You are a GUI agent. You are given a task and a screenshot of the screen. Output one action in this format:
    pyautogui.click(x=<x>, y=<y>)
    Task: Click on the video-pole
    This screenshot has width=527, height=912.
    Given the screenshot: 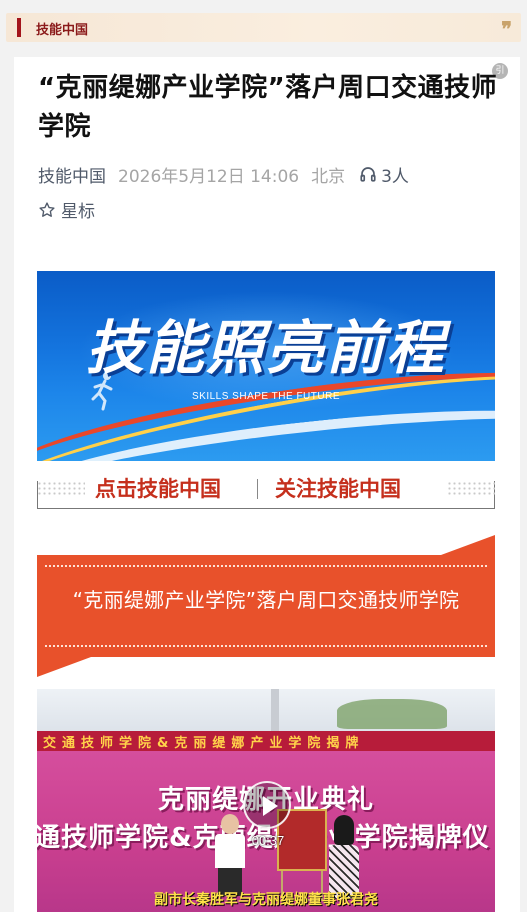 What is the action you would take?
    pyautogui.click(x=275, y=710)
    